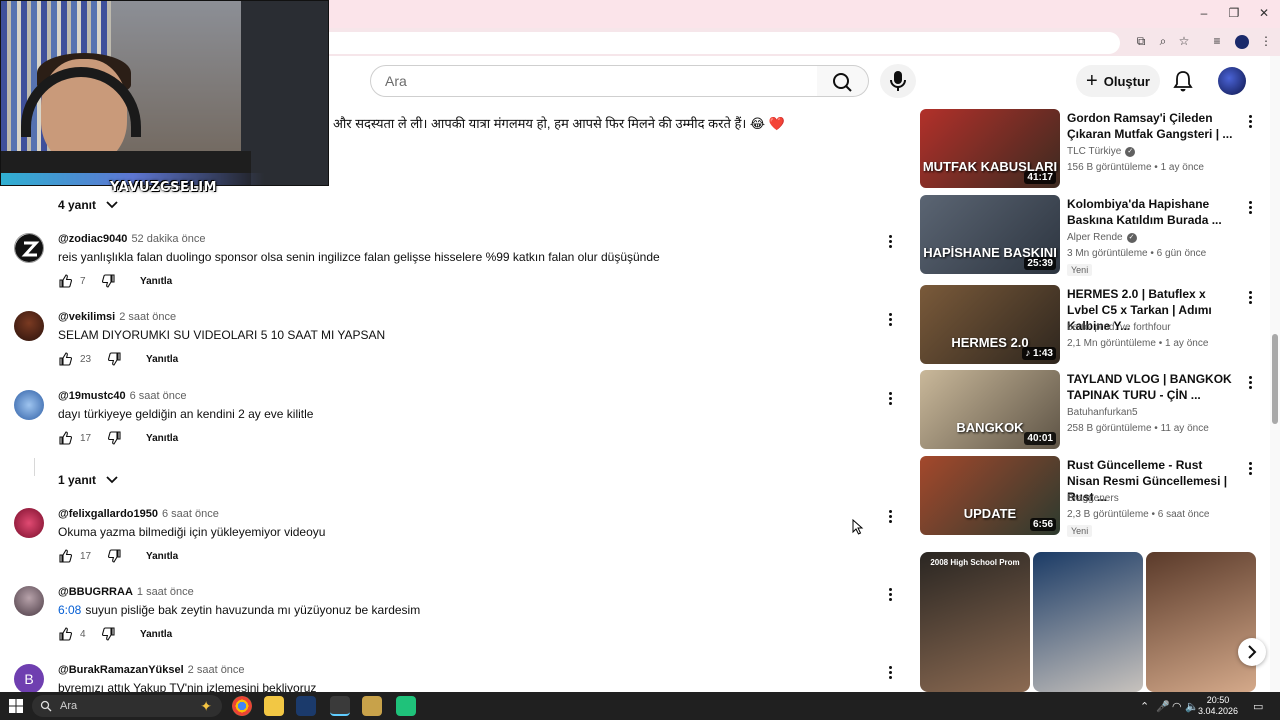 The height and width of the screenshot is (720, 1280). What do you see at coordinates (1218, 706) in the screenshot?
I see `system-clock: 20:50 3.04.2026` at bounding box center [1218, 706].